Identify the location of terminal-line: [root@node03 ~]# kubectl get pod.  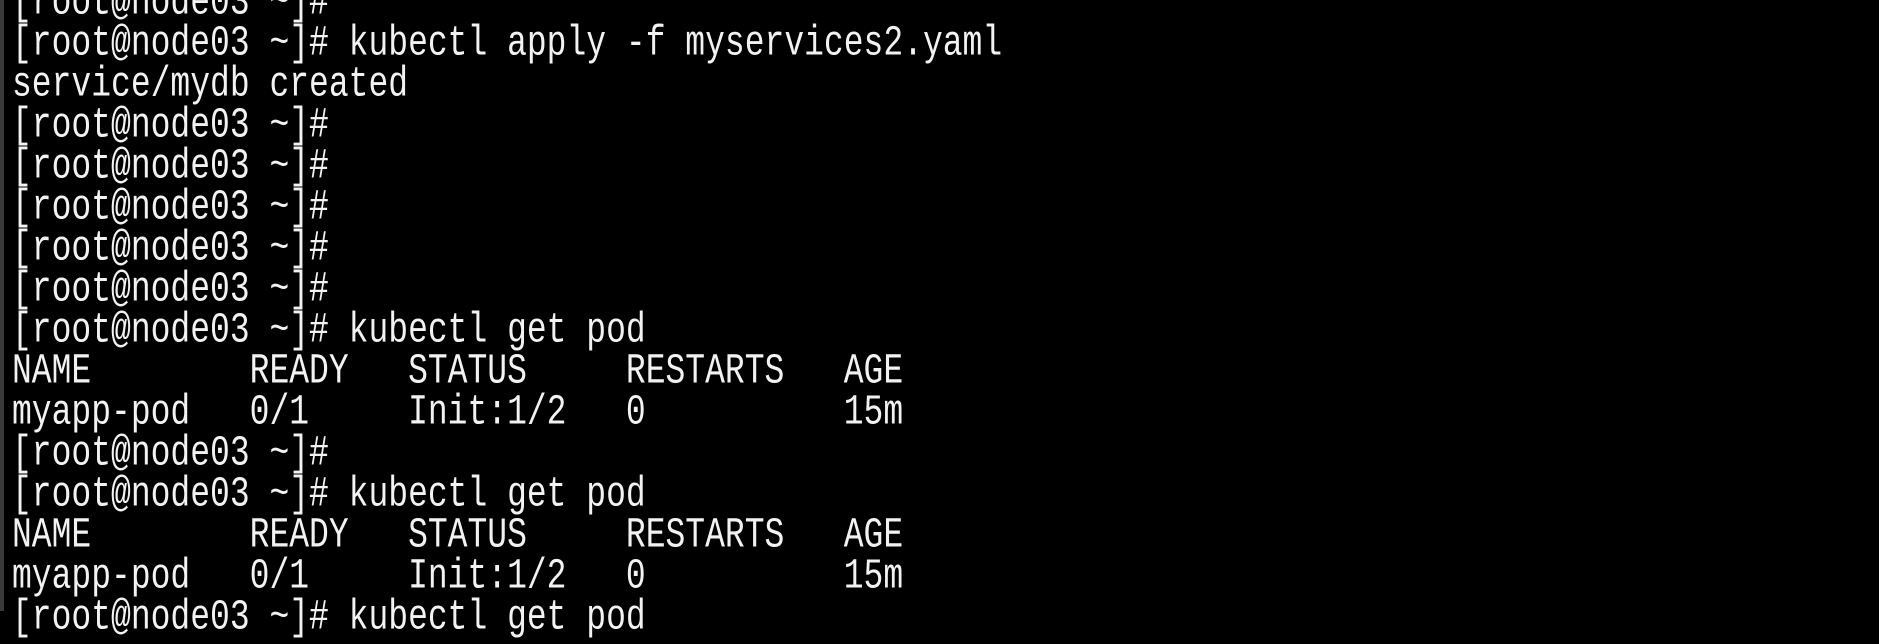
(945, 617).